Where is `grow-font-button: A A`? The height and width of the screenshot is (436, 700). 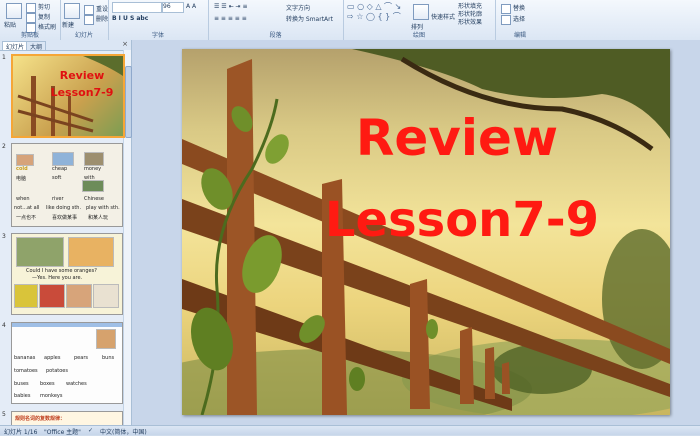 grow-font-button: A A is located at coordinates (191, 6).